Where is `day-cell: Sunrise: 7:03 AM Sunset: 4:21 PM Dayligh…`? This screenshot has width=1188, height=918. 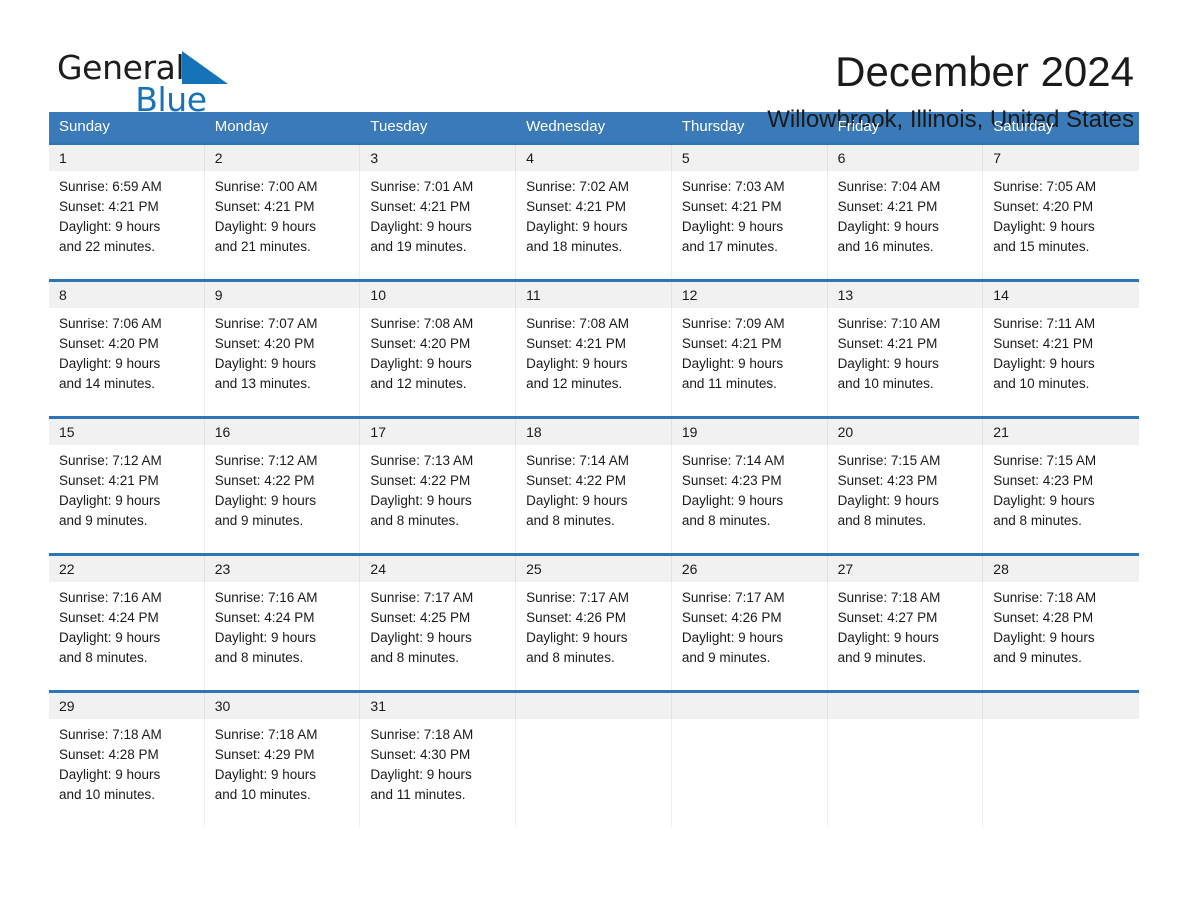 day-cell: Sunrise: 7:03 AM Sunset: 4:21 PM Dayligh… is located at coordinates (750, 225).